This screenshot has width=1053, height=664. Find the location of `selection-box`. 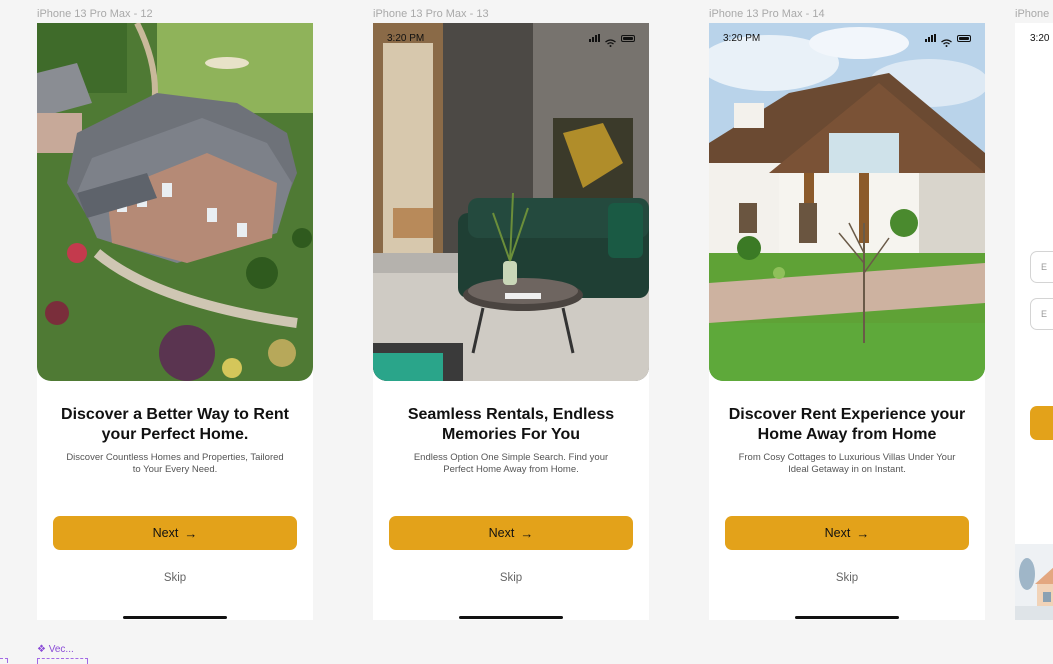

selection-box is located at coordinates (62, 661).